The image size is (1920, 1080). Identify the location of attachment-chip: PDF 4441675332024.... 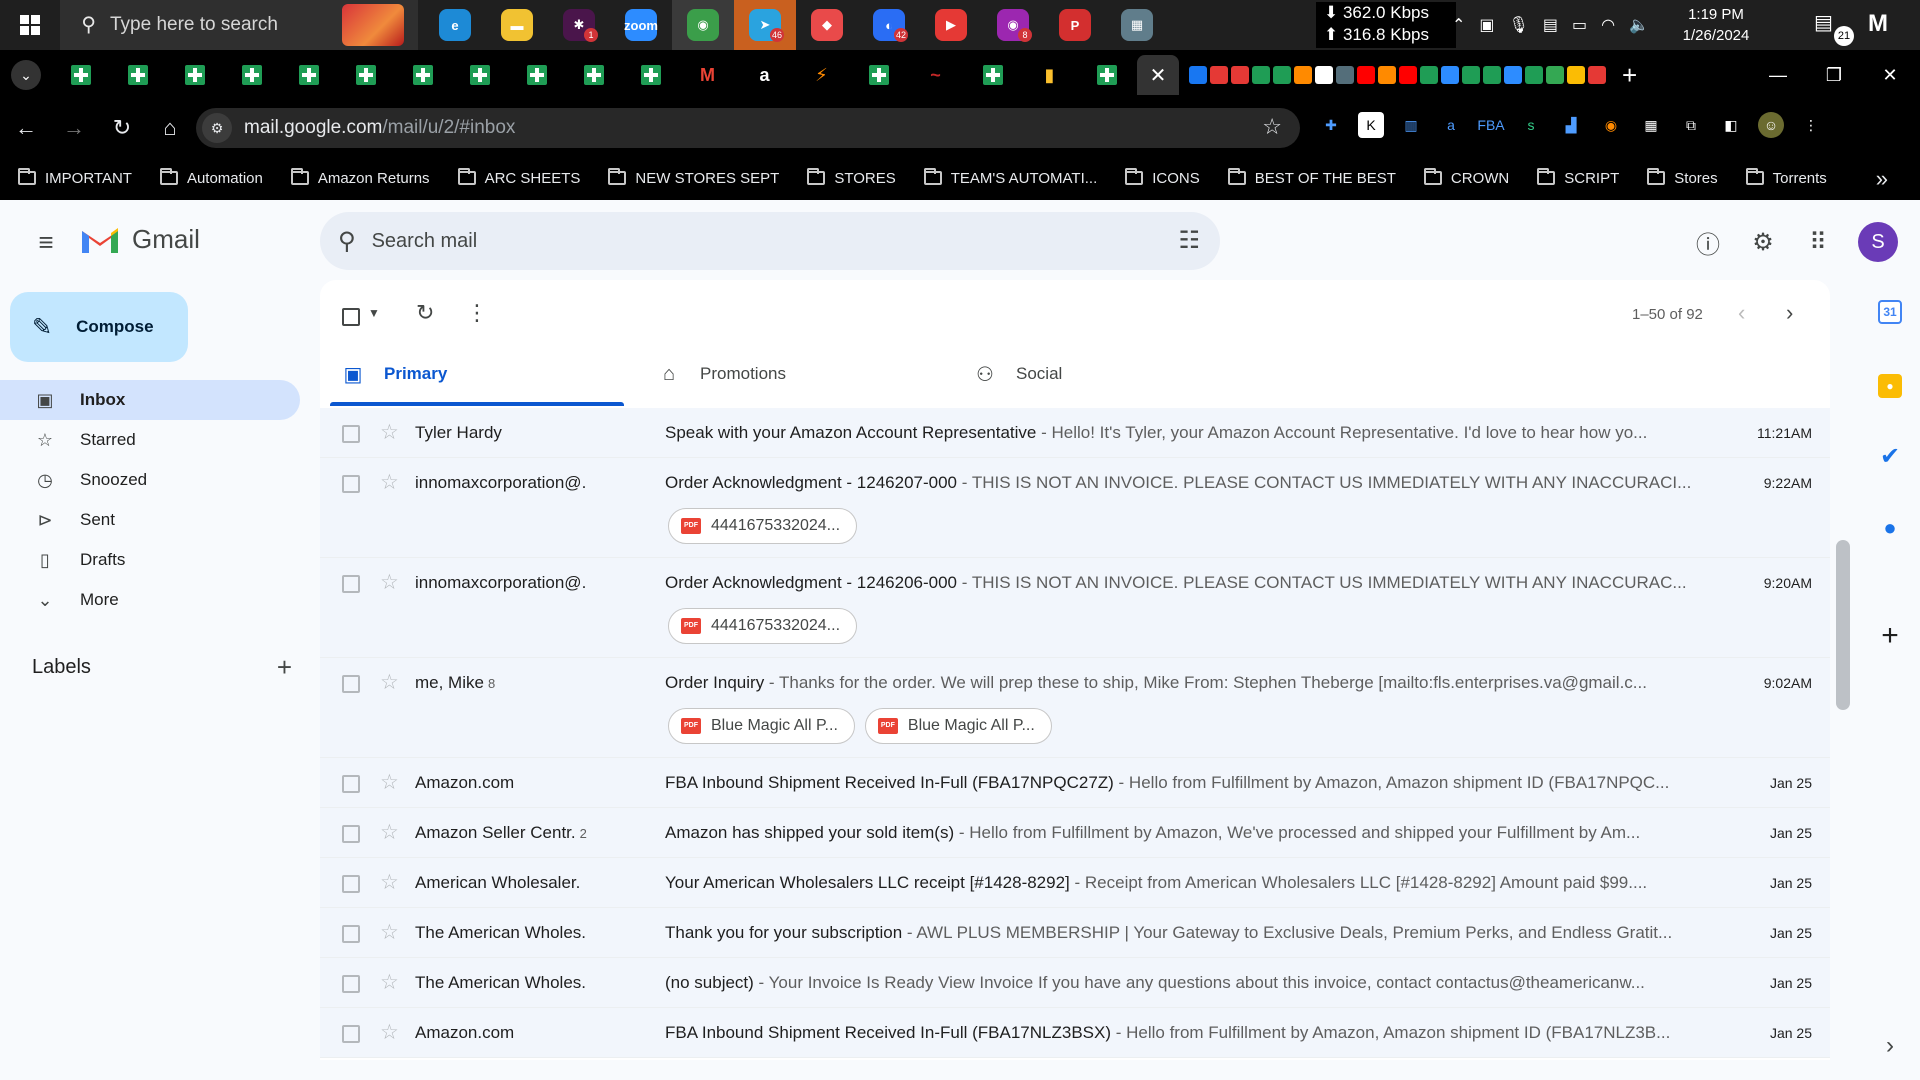
(763, 626).